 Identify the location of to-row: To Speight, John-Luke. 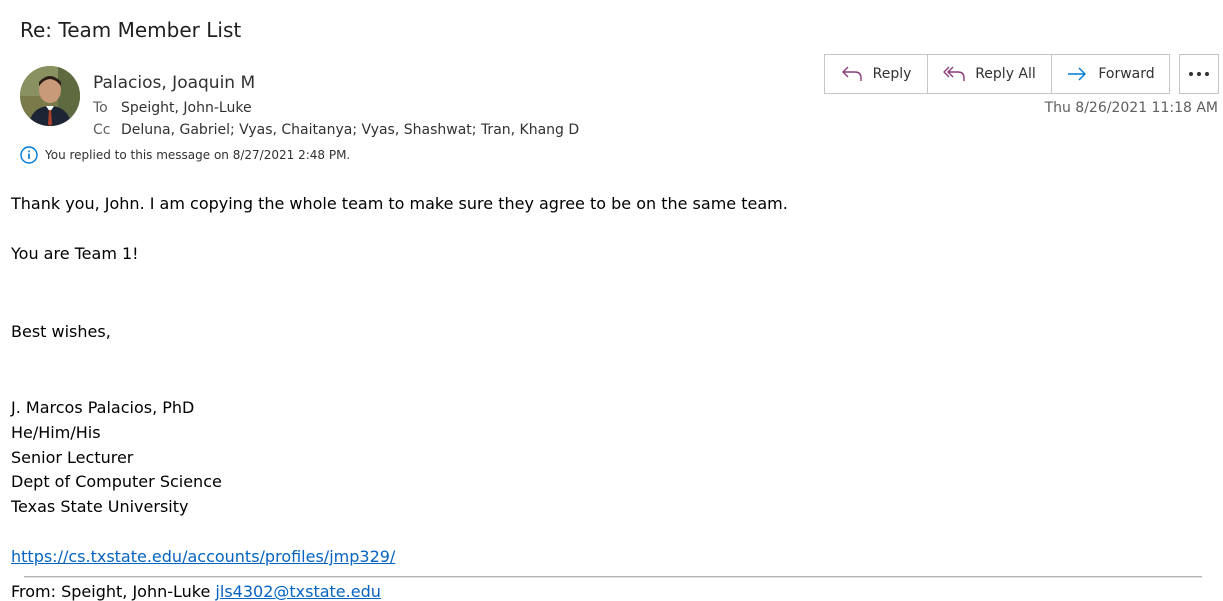
(172, 108).